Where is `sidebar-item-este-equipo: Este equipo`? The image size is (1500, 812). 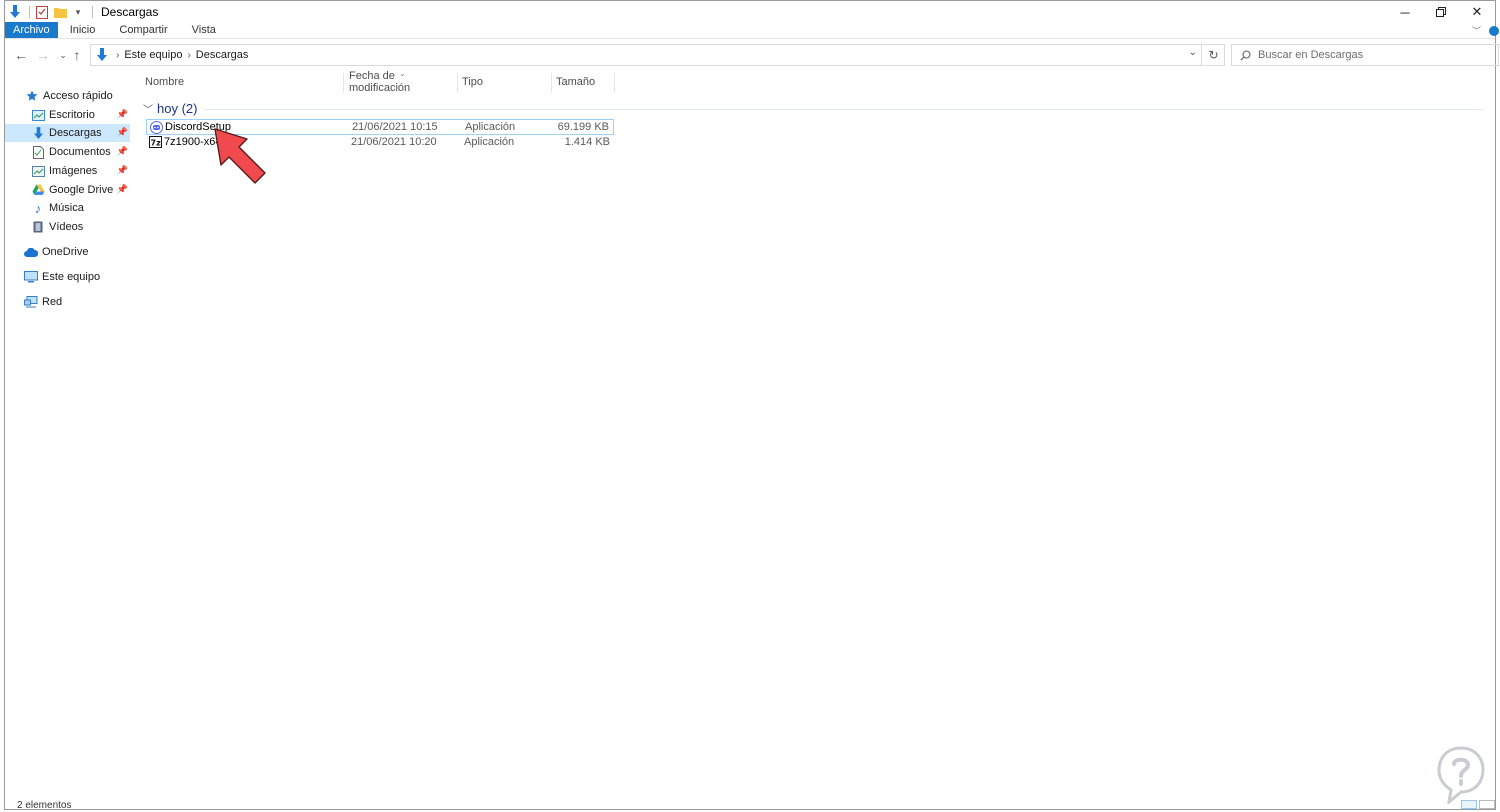
sidebar-item-este-equipo: Este equipo is located at coordinates (67, 277).